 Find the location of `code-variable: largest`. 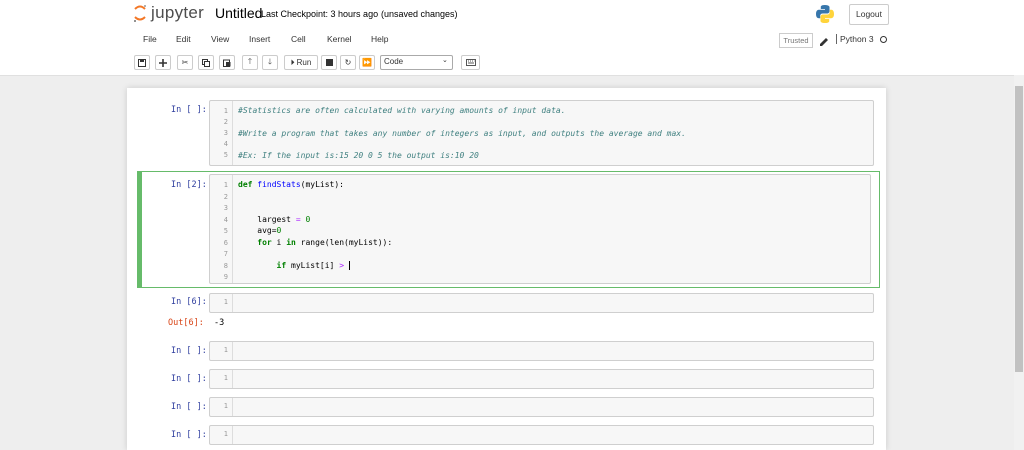

code-variable: largest is located at coordinates (274, 219).